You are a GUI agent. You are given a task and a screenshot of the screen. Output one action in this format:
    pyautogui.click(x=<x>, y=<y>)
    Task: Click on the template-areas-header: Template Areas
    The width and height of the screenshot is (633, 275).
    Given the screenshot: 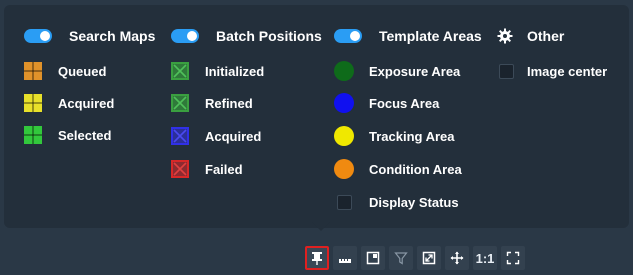 What is the action you would take?
    pyautogui.click(x=408, y=36)
    